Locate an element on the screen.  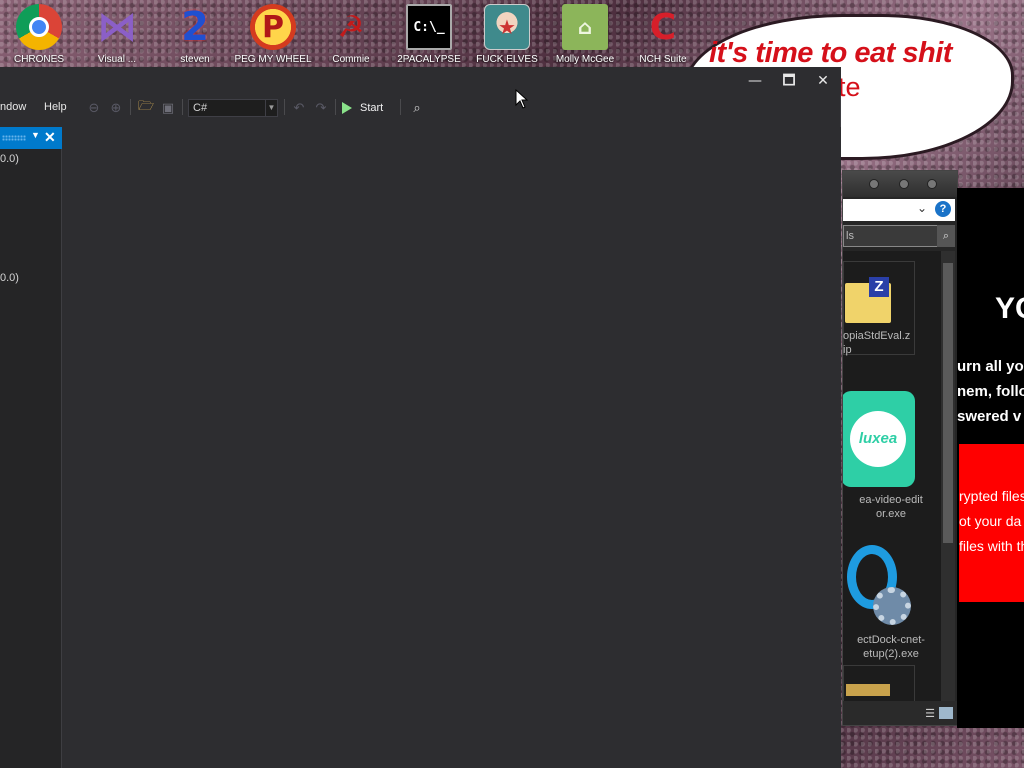
luxea-logo: luxea is located at coordinates (878, 439).